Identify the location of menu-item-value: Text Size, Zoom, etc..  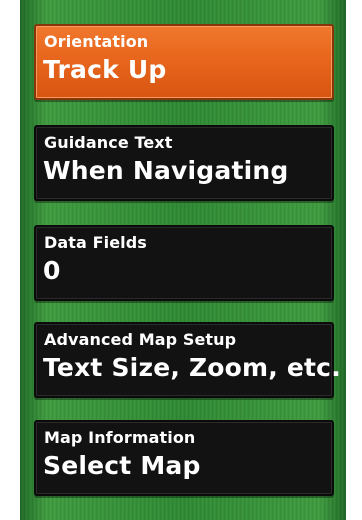
(192, 367).